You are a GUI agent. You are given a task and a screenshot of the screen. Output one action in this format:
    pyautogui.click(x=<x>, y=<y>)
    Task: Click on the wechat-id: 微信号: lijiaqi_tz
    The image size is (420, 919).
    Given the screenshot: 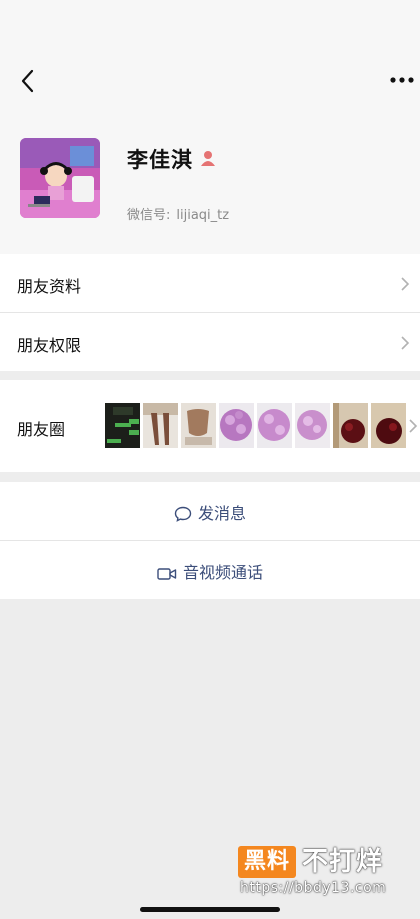 What is the action you would take?
    pyautogui.click(x=178, y=213)
    